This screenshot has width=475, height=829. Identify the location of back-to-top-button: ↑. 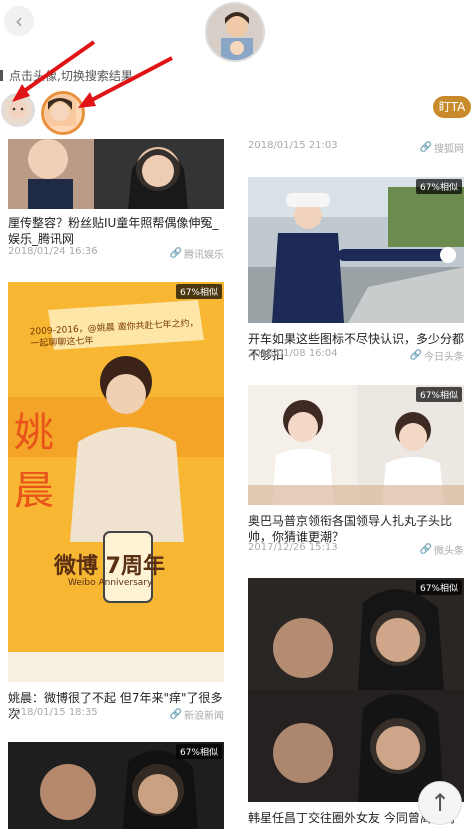
(440, 803).